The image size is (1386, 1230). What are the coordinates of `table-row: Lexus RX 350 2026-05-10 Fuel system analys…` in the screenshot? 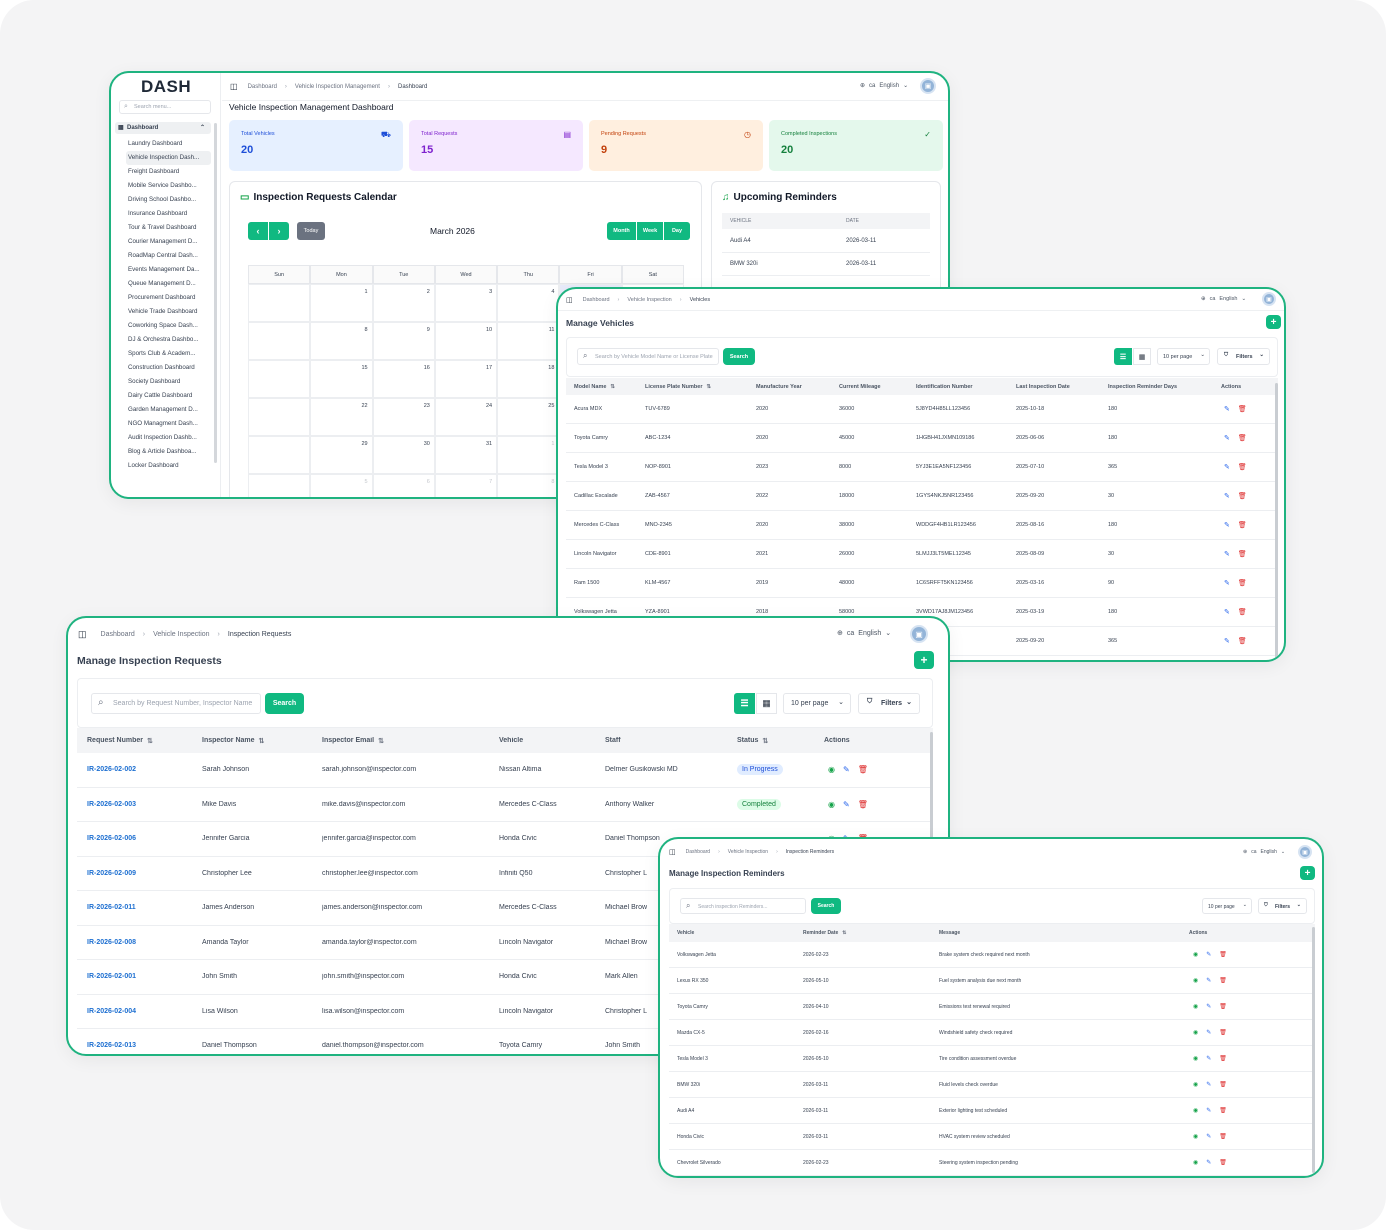 It's located at (992, 981).